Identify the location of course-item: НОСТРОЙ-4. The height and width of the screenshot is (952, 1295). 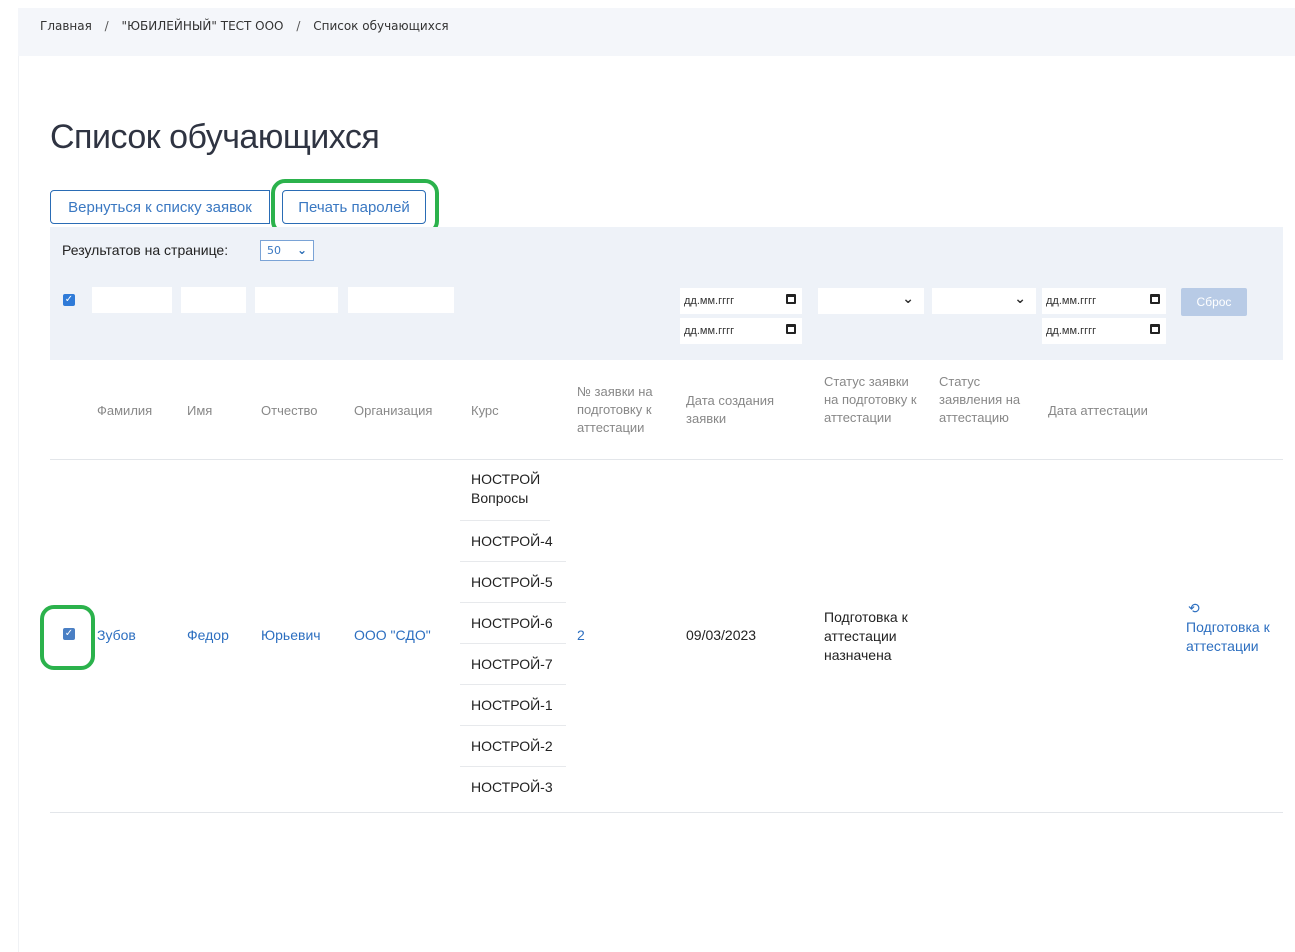
(513, 541).